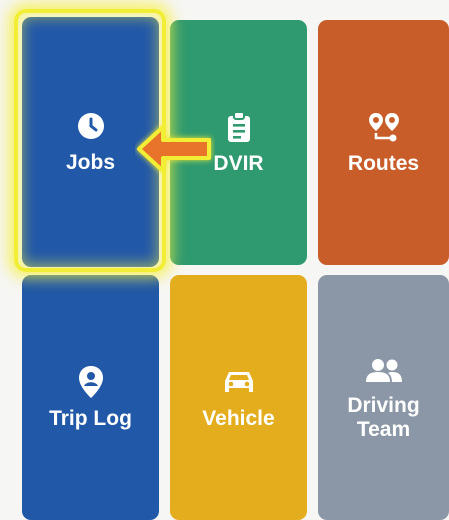 The image size is (449, 520). I want to click on people-icon, so click(384, 371).